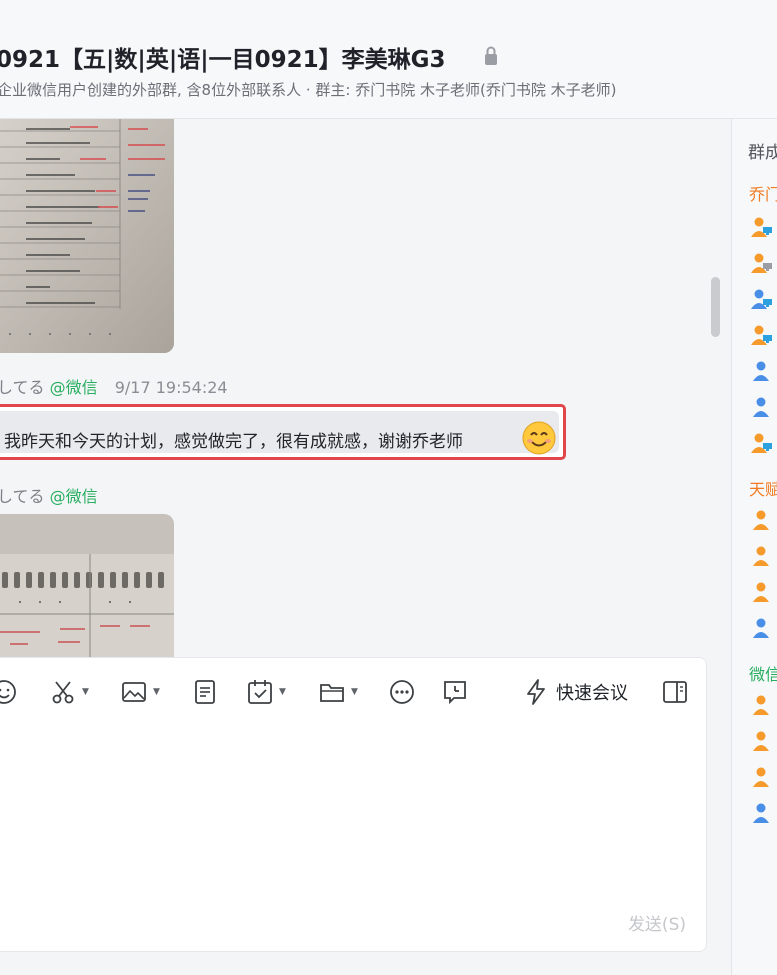 The width and height of the screenshot is (777, 975). I want to click on file-button: ▼, so click(338, 692).